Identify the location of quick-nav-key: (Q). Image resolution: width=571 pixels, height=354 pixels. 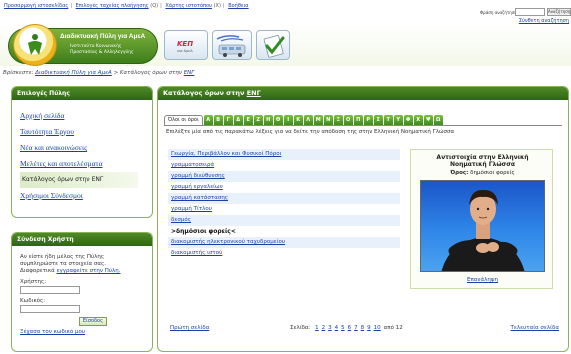
(154, 6).